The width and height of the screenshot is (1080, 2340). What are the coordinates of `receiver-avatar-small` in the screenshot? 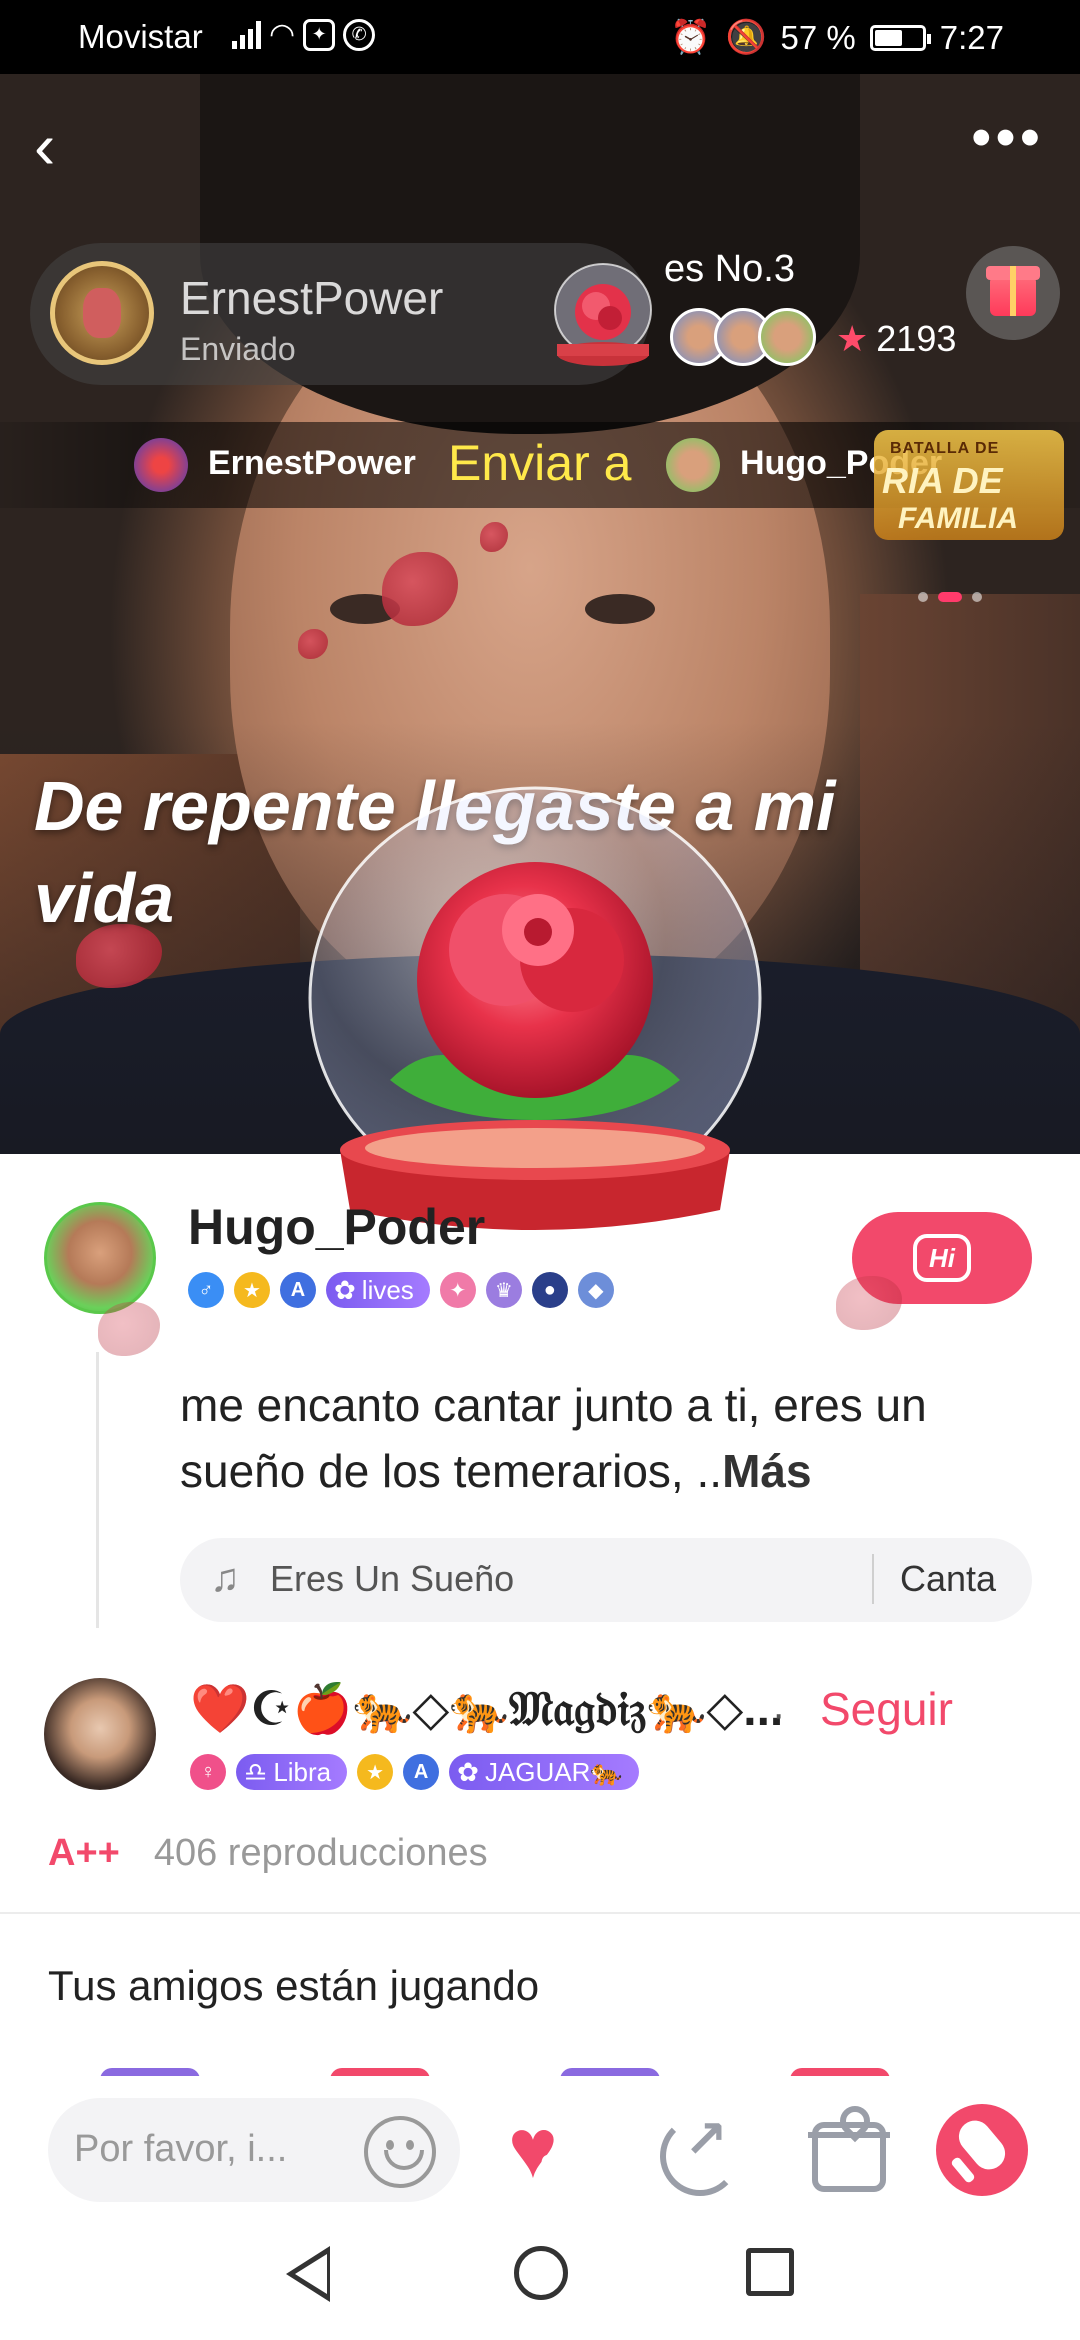 It's located at (693, 465).